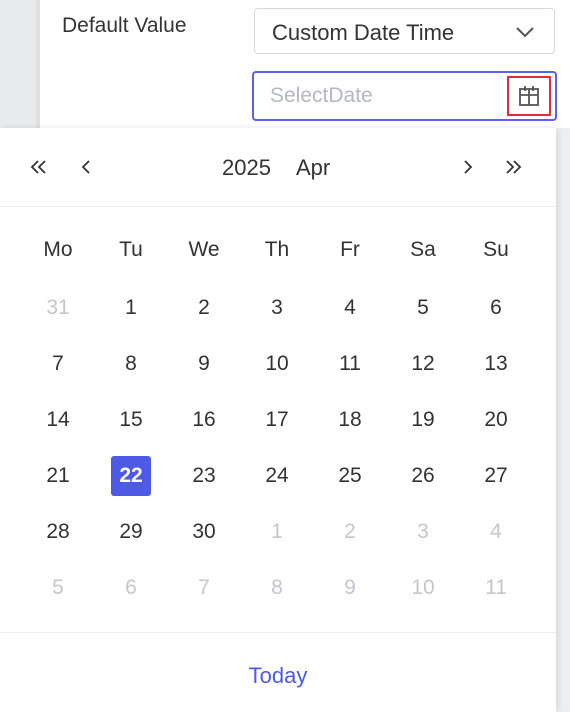  I want to click on double-chevron-left-icon, so click(38, 167).